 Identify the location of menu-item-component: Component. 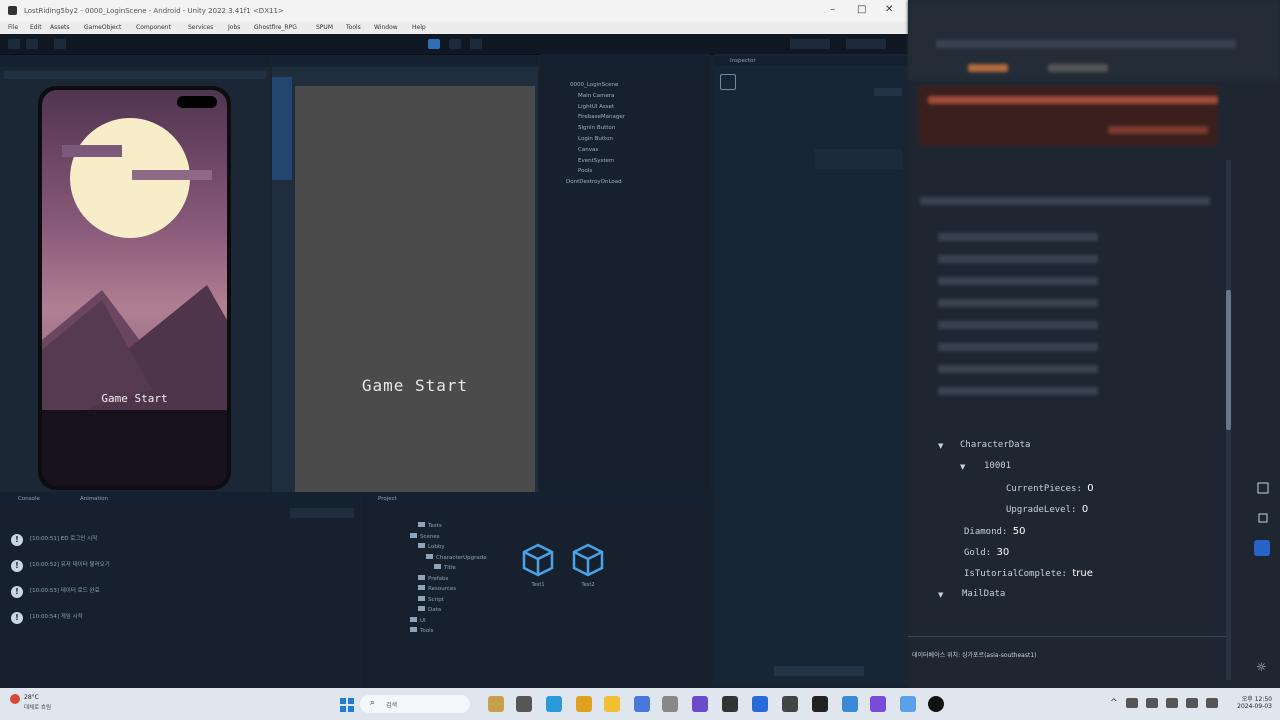
(153, 27).